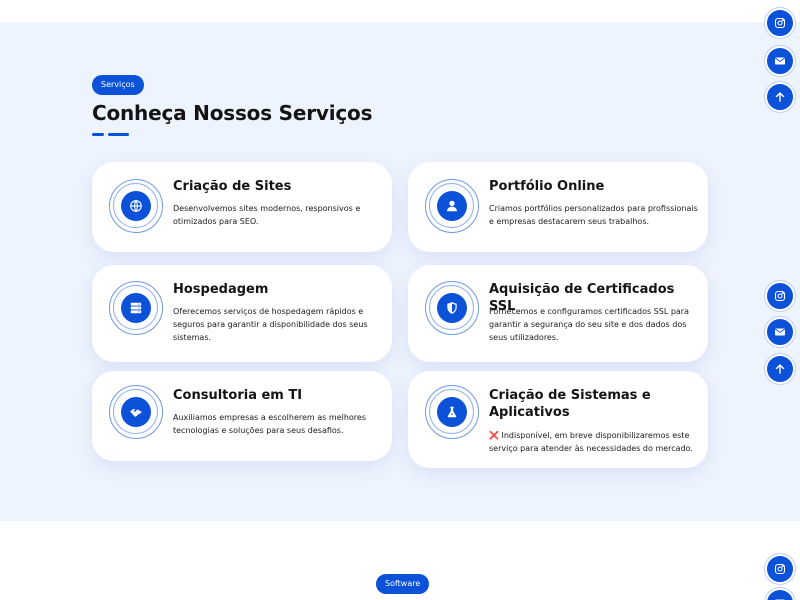 The image size is (800, 600). I want to click on service-title: Portfólio Online, so click(547, 186).